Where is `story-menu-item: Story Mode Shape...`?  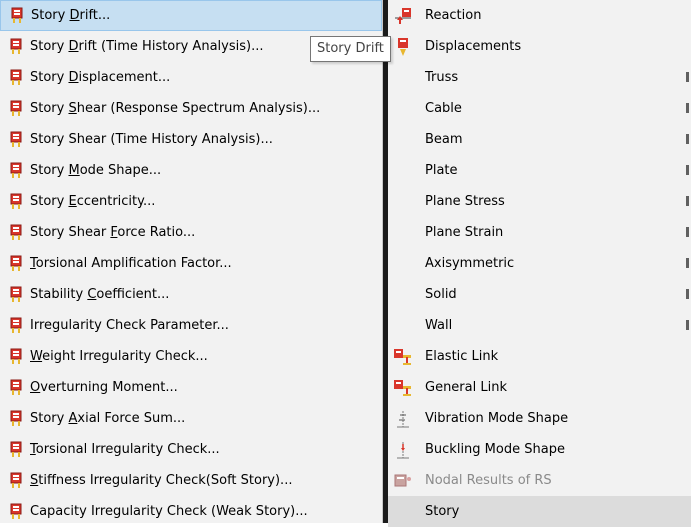 story-menu-item: Story Mode Shape... is located at coordinates (191, 170).